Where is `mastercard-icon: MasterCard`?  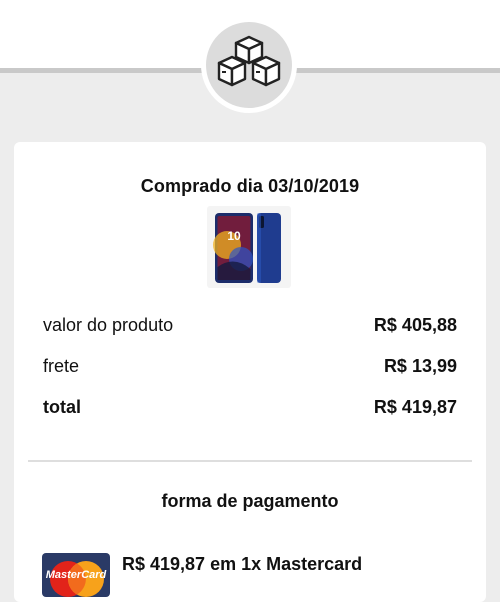 mastercard-icon: MasterCard is located at coordinates (76, 575).